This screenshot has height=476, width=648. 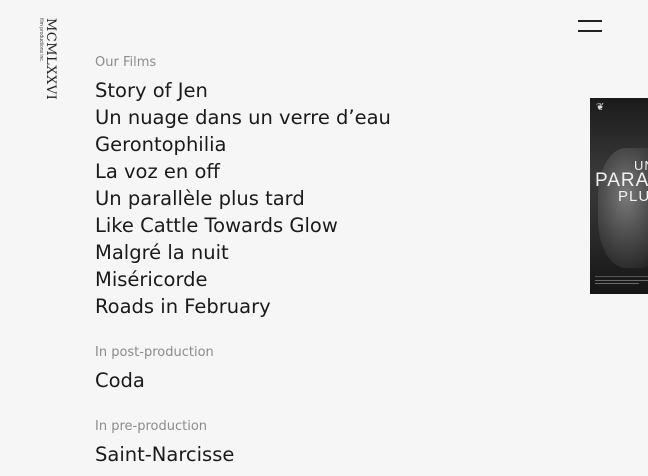 I want to click on section-post-production: In post-production Coda, so click(x=243, y=369).